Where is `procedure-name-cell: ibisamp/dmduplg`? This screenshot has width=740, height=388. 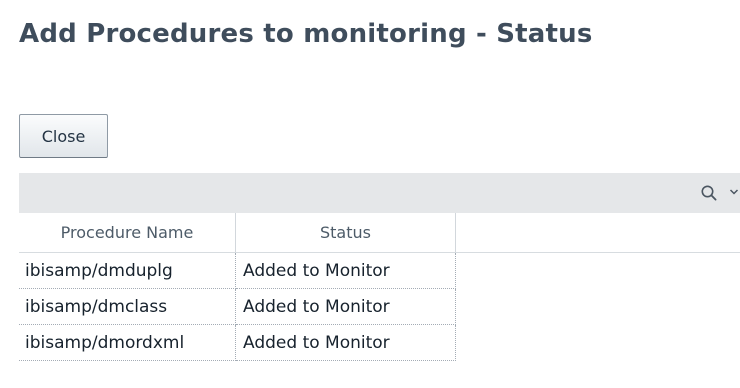 procedure-name-cell: ibisamp/dmduplg is located at coordinates (127, 271).